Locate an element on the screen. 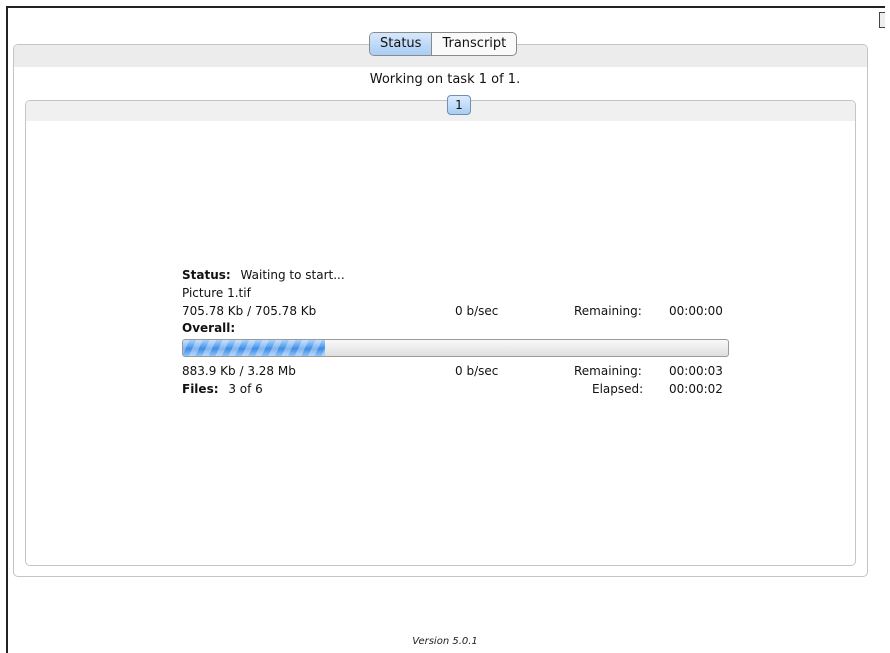  current-file-name: Picture 1.tif is located at coordinates (216, 293).